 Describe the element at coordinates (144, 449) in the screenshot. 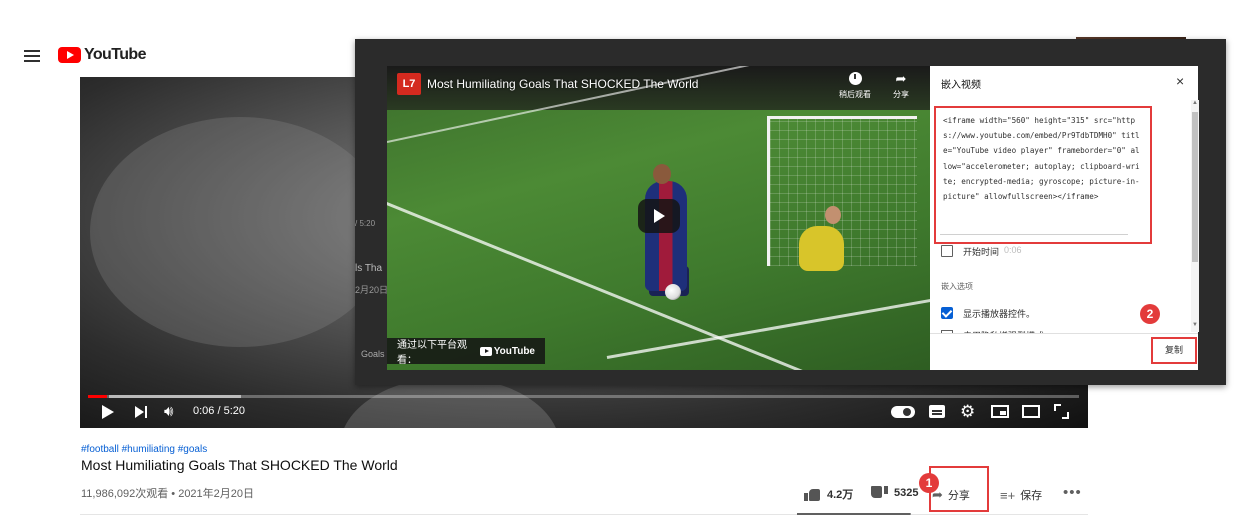

I see `hashtags: #football #humiliating #goals` at that location.